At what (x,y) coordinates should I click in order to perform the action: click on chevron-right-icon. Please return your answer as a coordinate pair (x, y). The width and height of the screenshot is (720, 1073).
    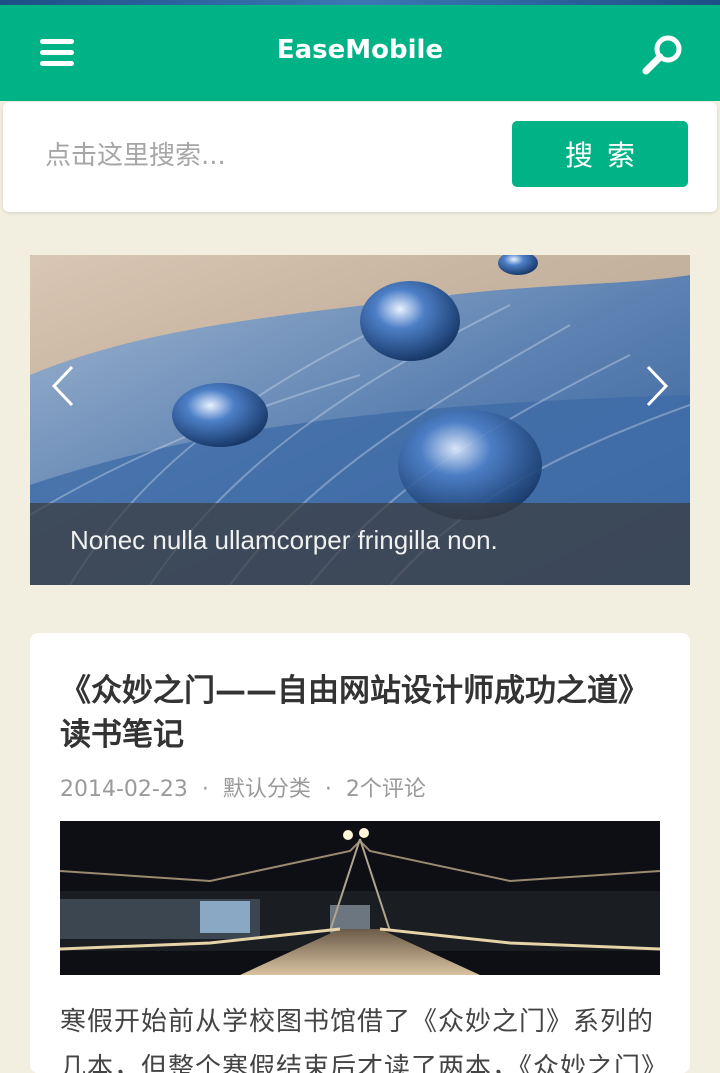
    Looking at the image, I should click on (657, 386).